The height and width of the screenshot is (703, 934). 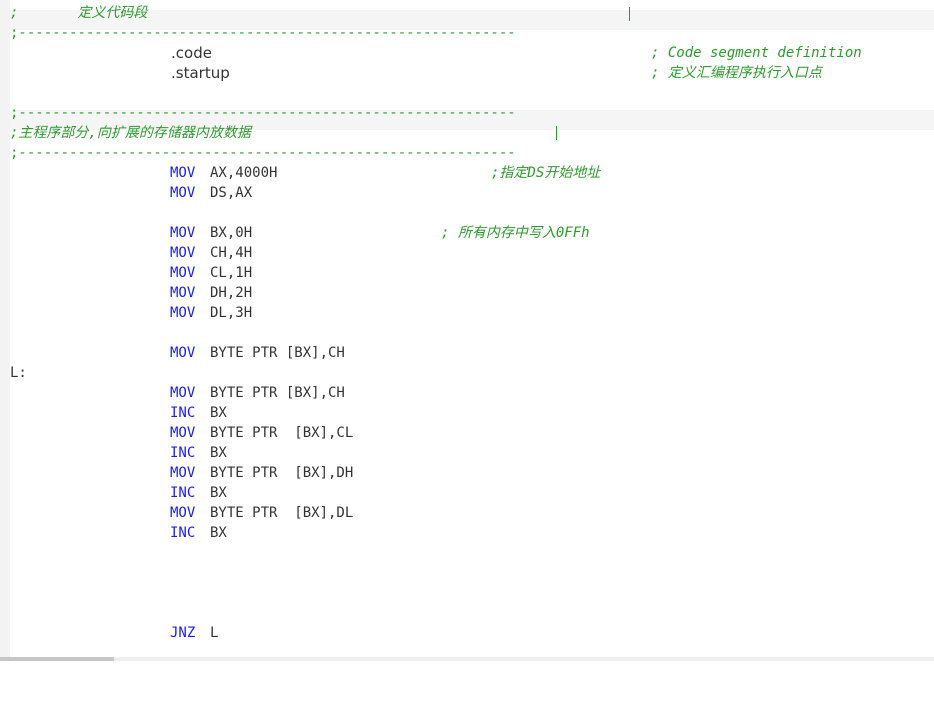 I want to click on code-line: MOV BYTE PTR [BX],CL, so click(x=176, y=433).